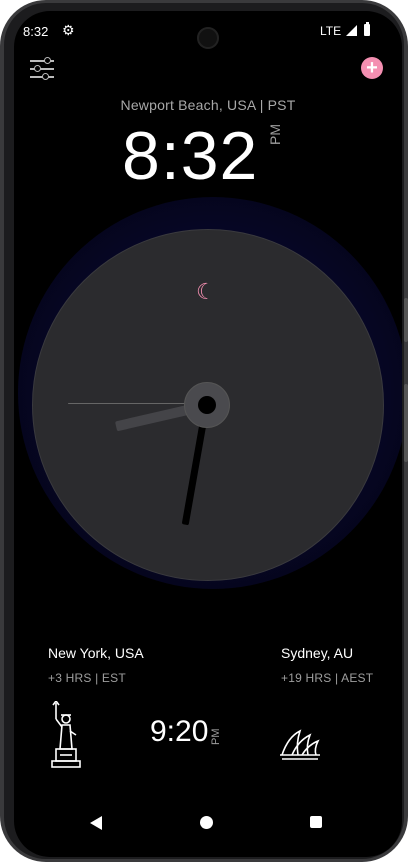 This screenshot has height=862, width=408. I want to click on front-camera, so click(208, 38).